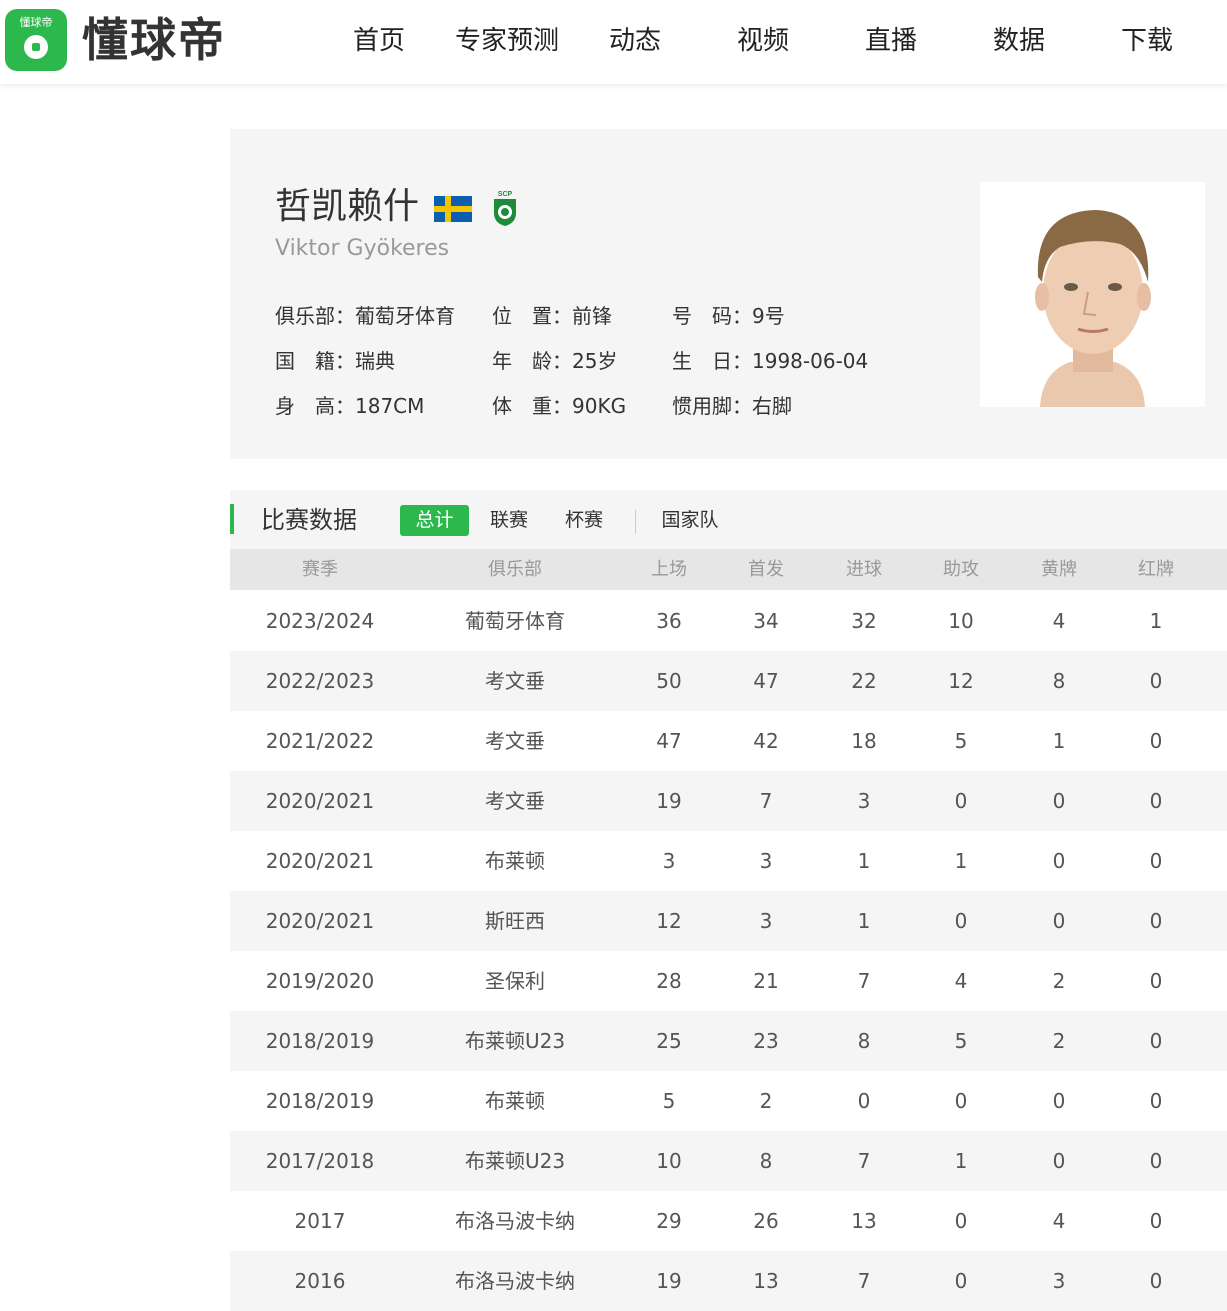  I want to click on cell-yellow-cards: 1, so click(1059, 741).